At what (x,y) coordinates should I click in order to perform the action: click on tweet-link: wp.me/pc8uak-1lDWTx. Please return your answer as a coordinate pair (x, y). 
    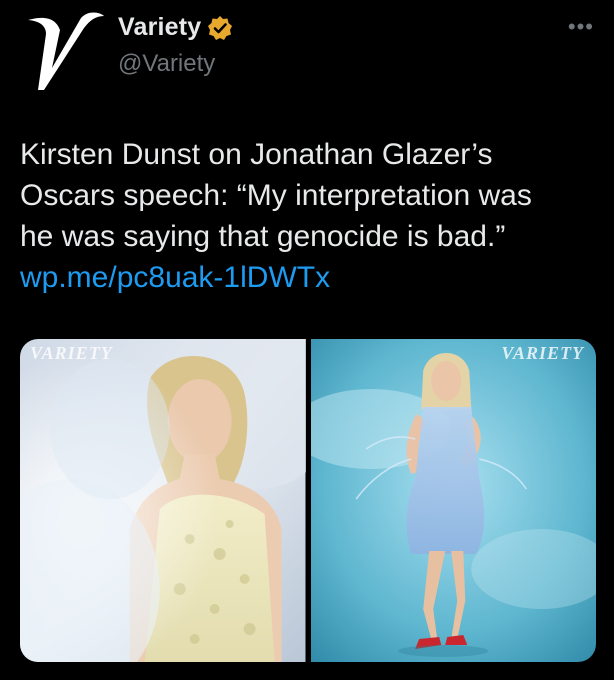
    Looking at the image, I should click on (175, 277).